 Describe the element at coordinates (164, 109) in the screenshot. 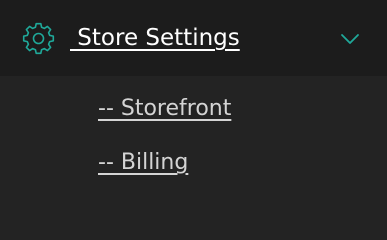

I see `submenu-item-storefront: -- Storefront` at that location.